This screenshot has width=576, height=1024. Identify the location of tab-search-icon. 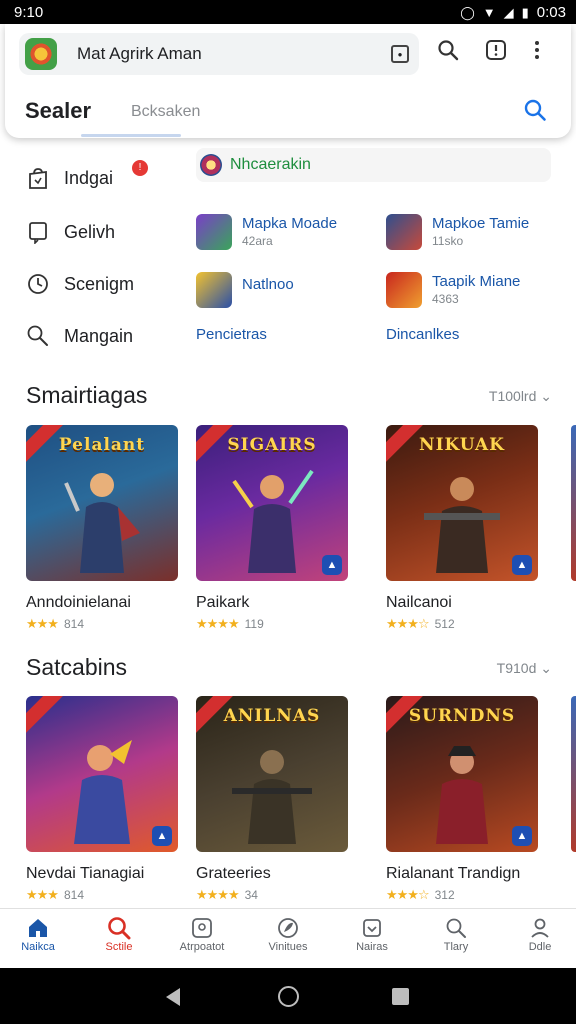
(535, 112).